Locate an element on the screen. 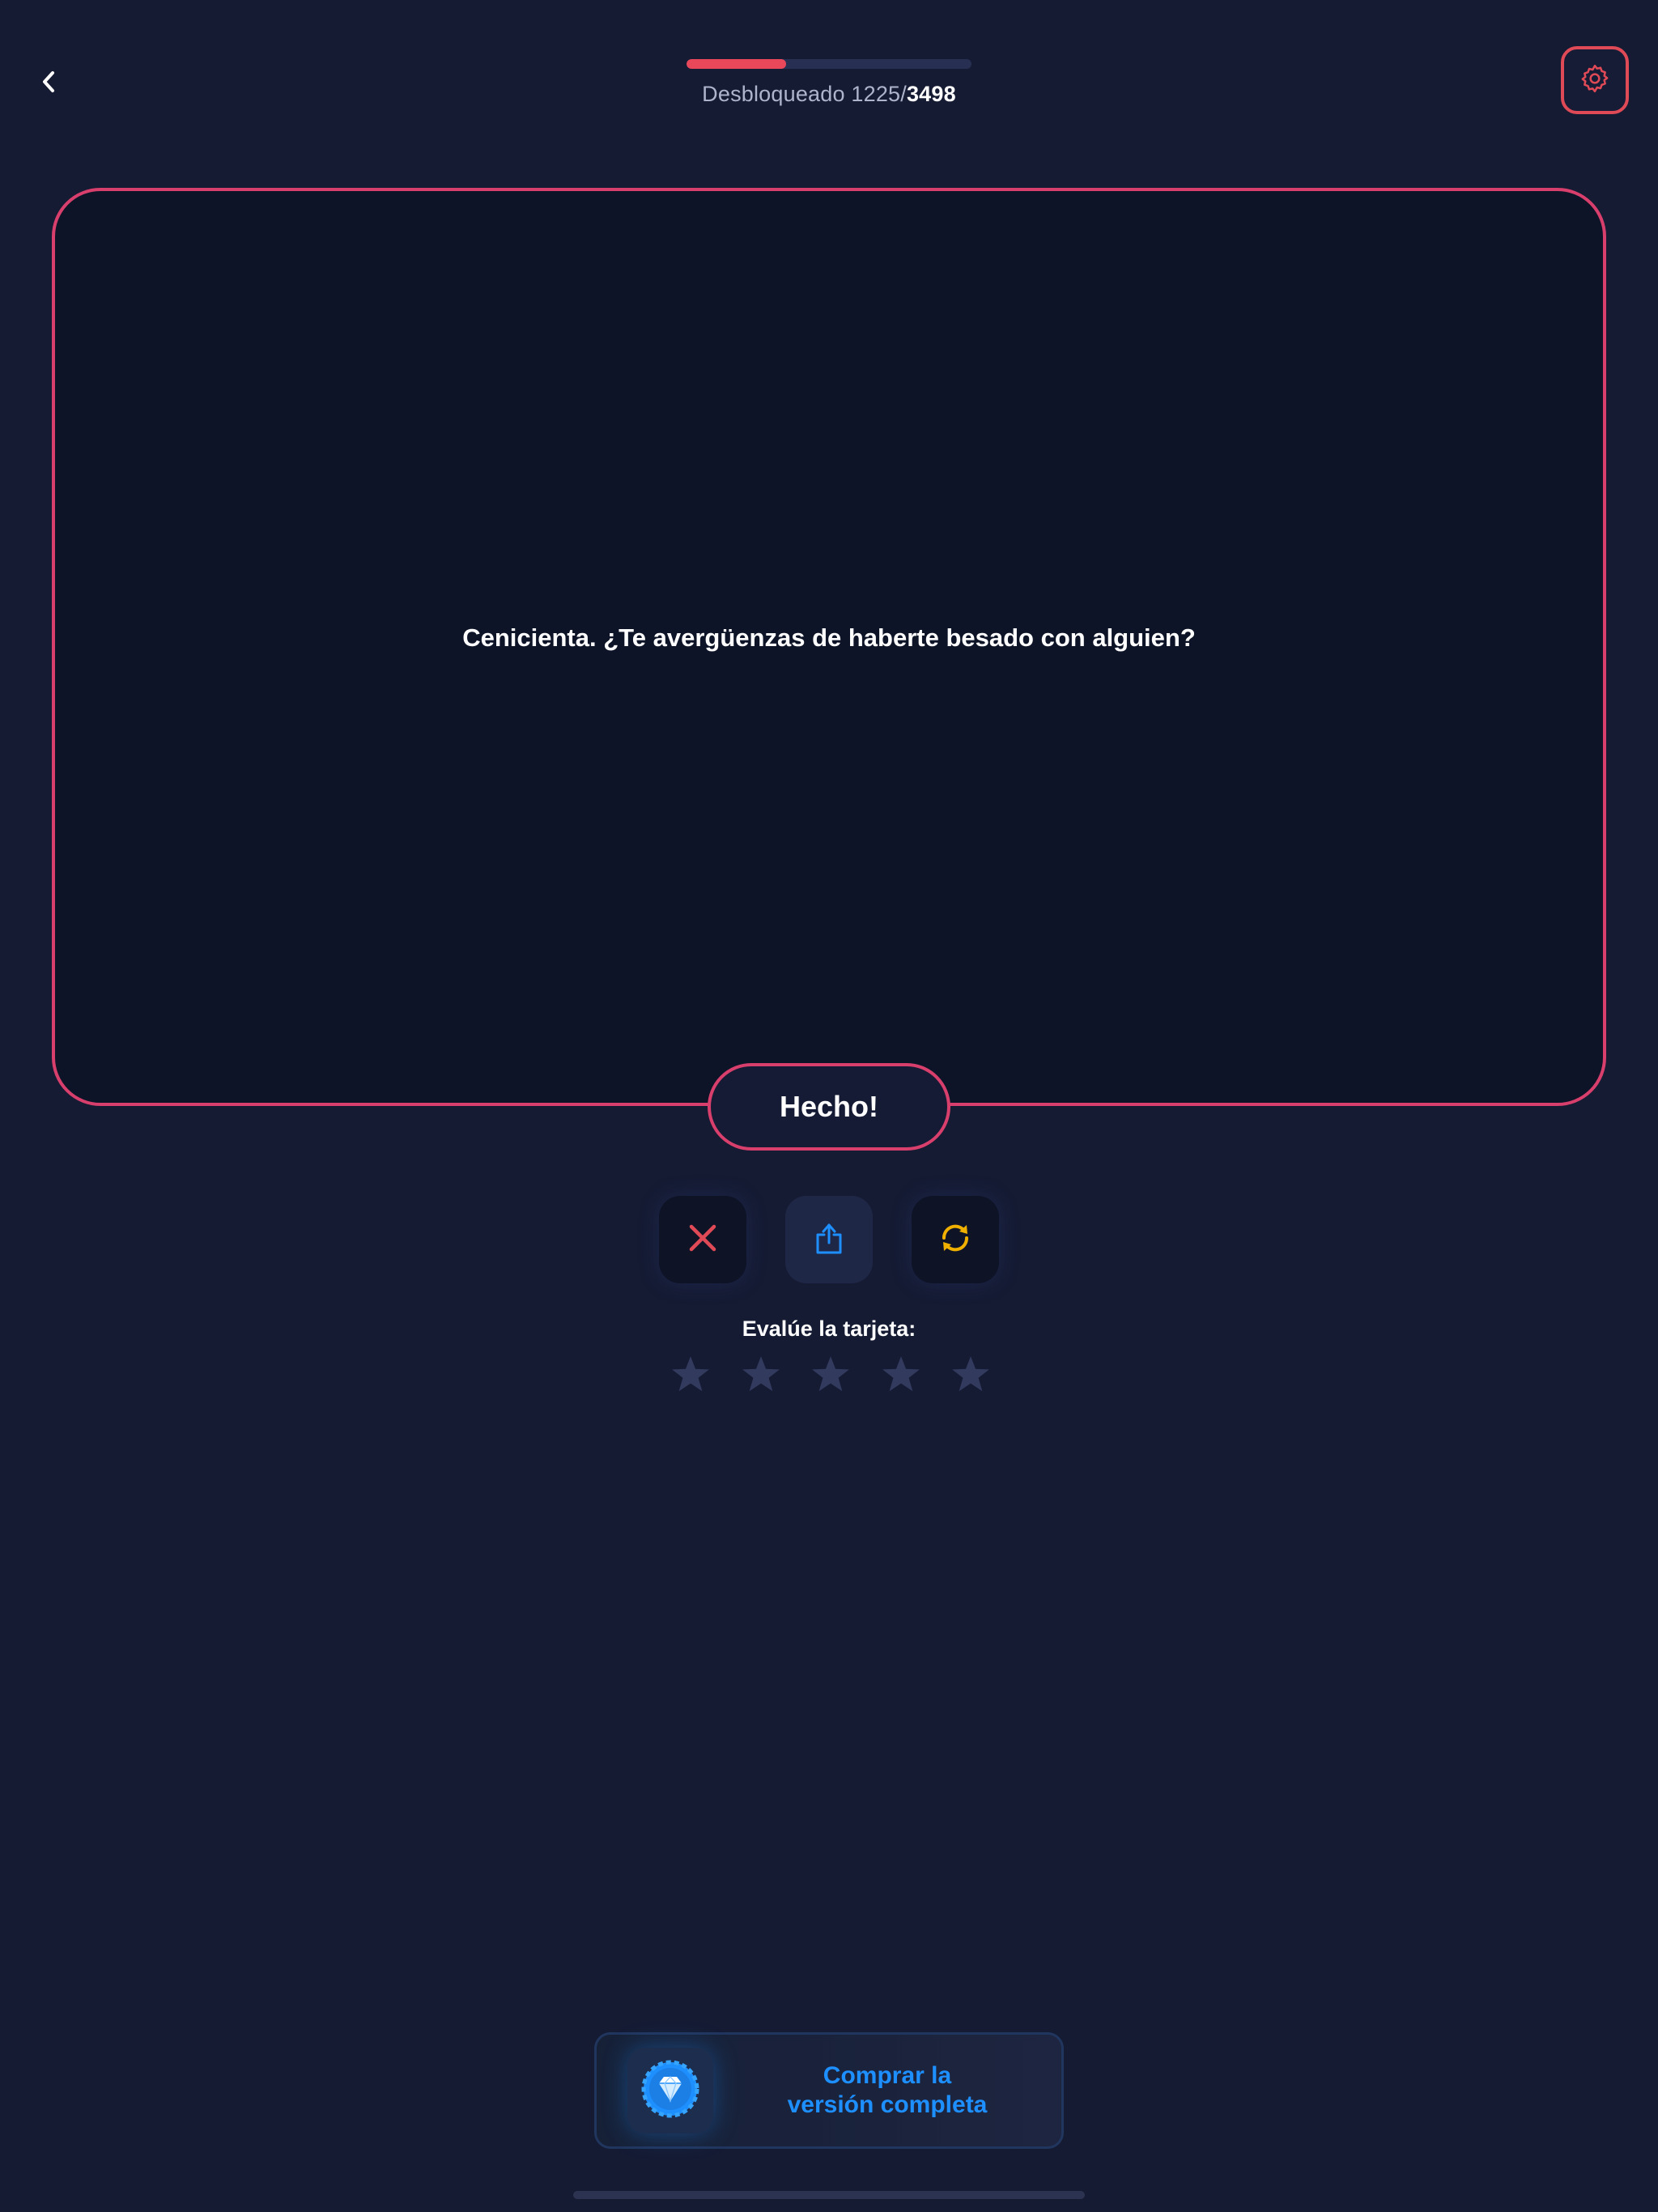 Image resolution: width=1658 pixels, height=2212 pixels. done-button: Hecho! is located at coordinates (829, 1107).